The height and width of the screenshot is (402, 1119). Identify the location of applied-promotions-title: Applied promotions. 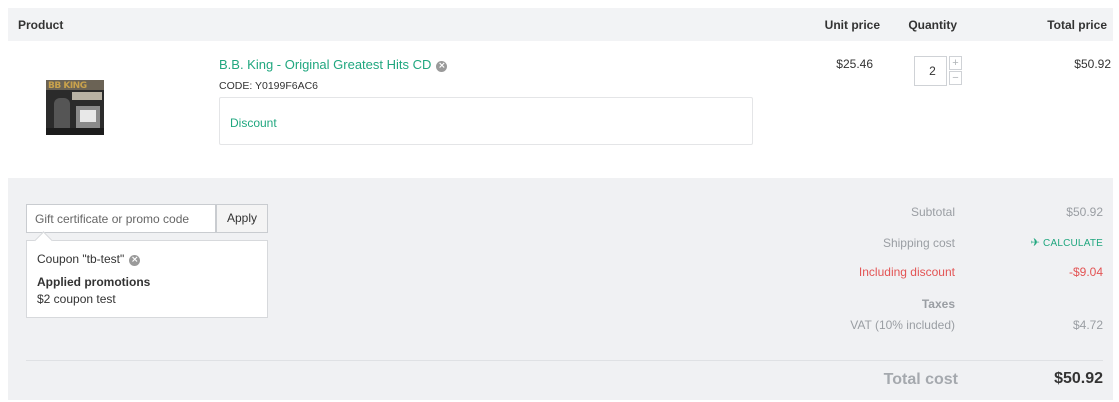
(94, 282).